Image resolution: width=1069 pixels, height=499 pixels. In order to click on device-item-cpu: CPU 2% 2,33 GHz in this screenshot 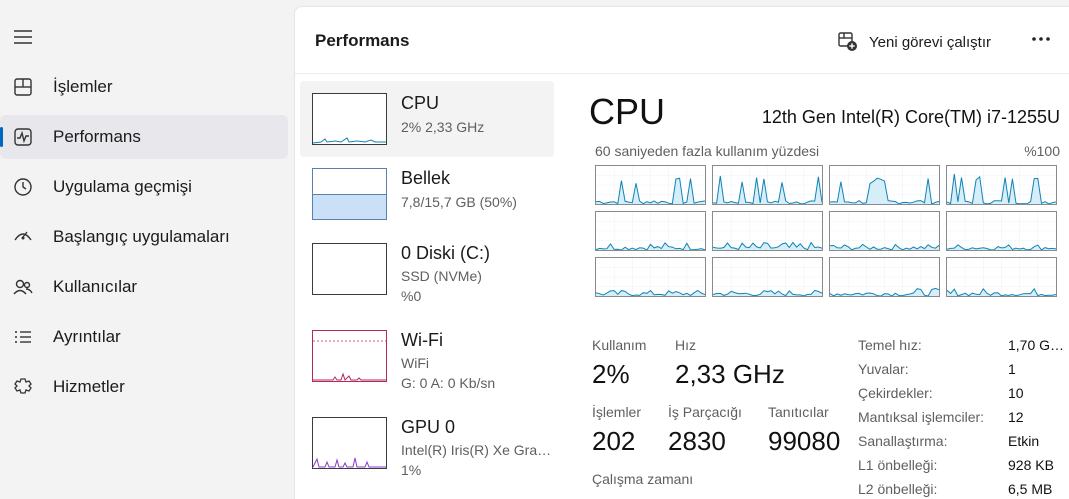, I will do `click(427, 119)`.